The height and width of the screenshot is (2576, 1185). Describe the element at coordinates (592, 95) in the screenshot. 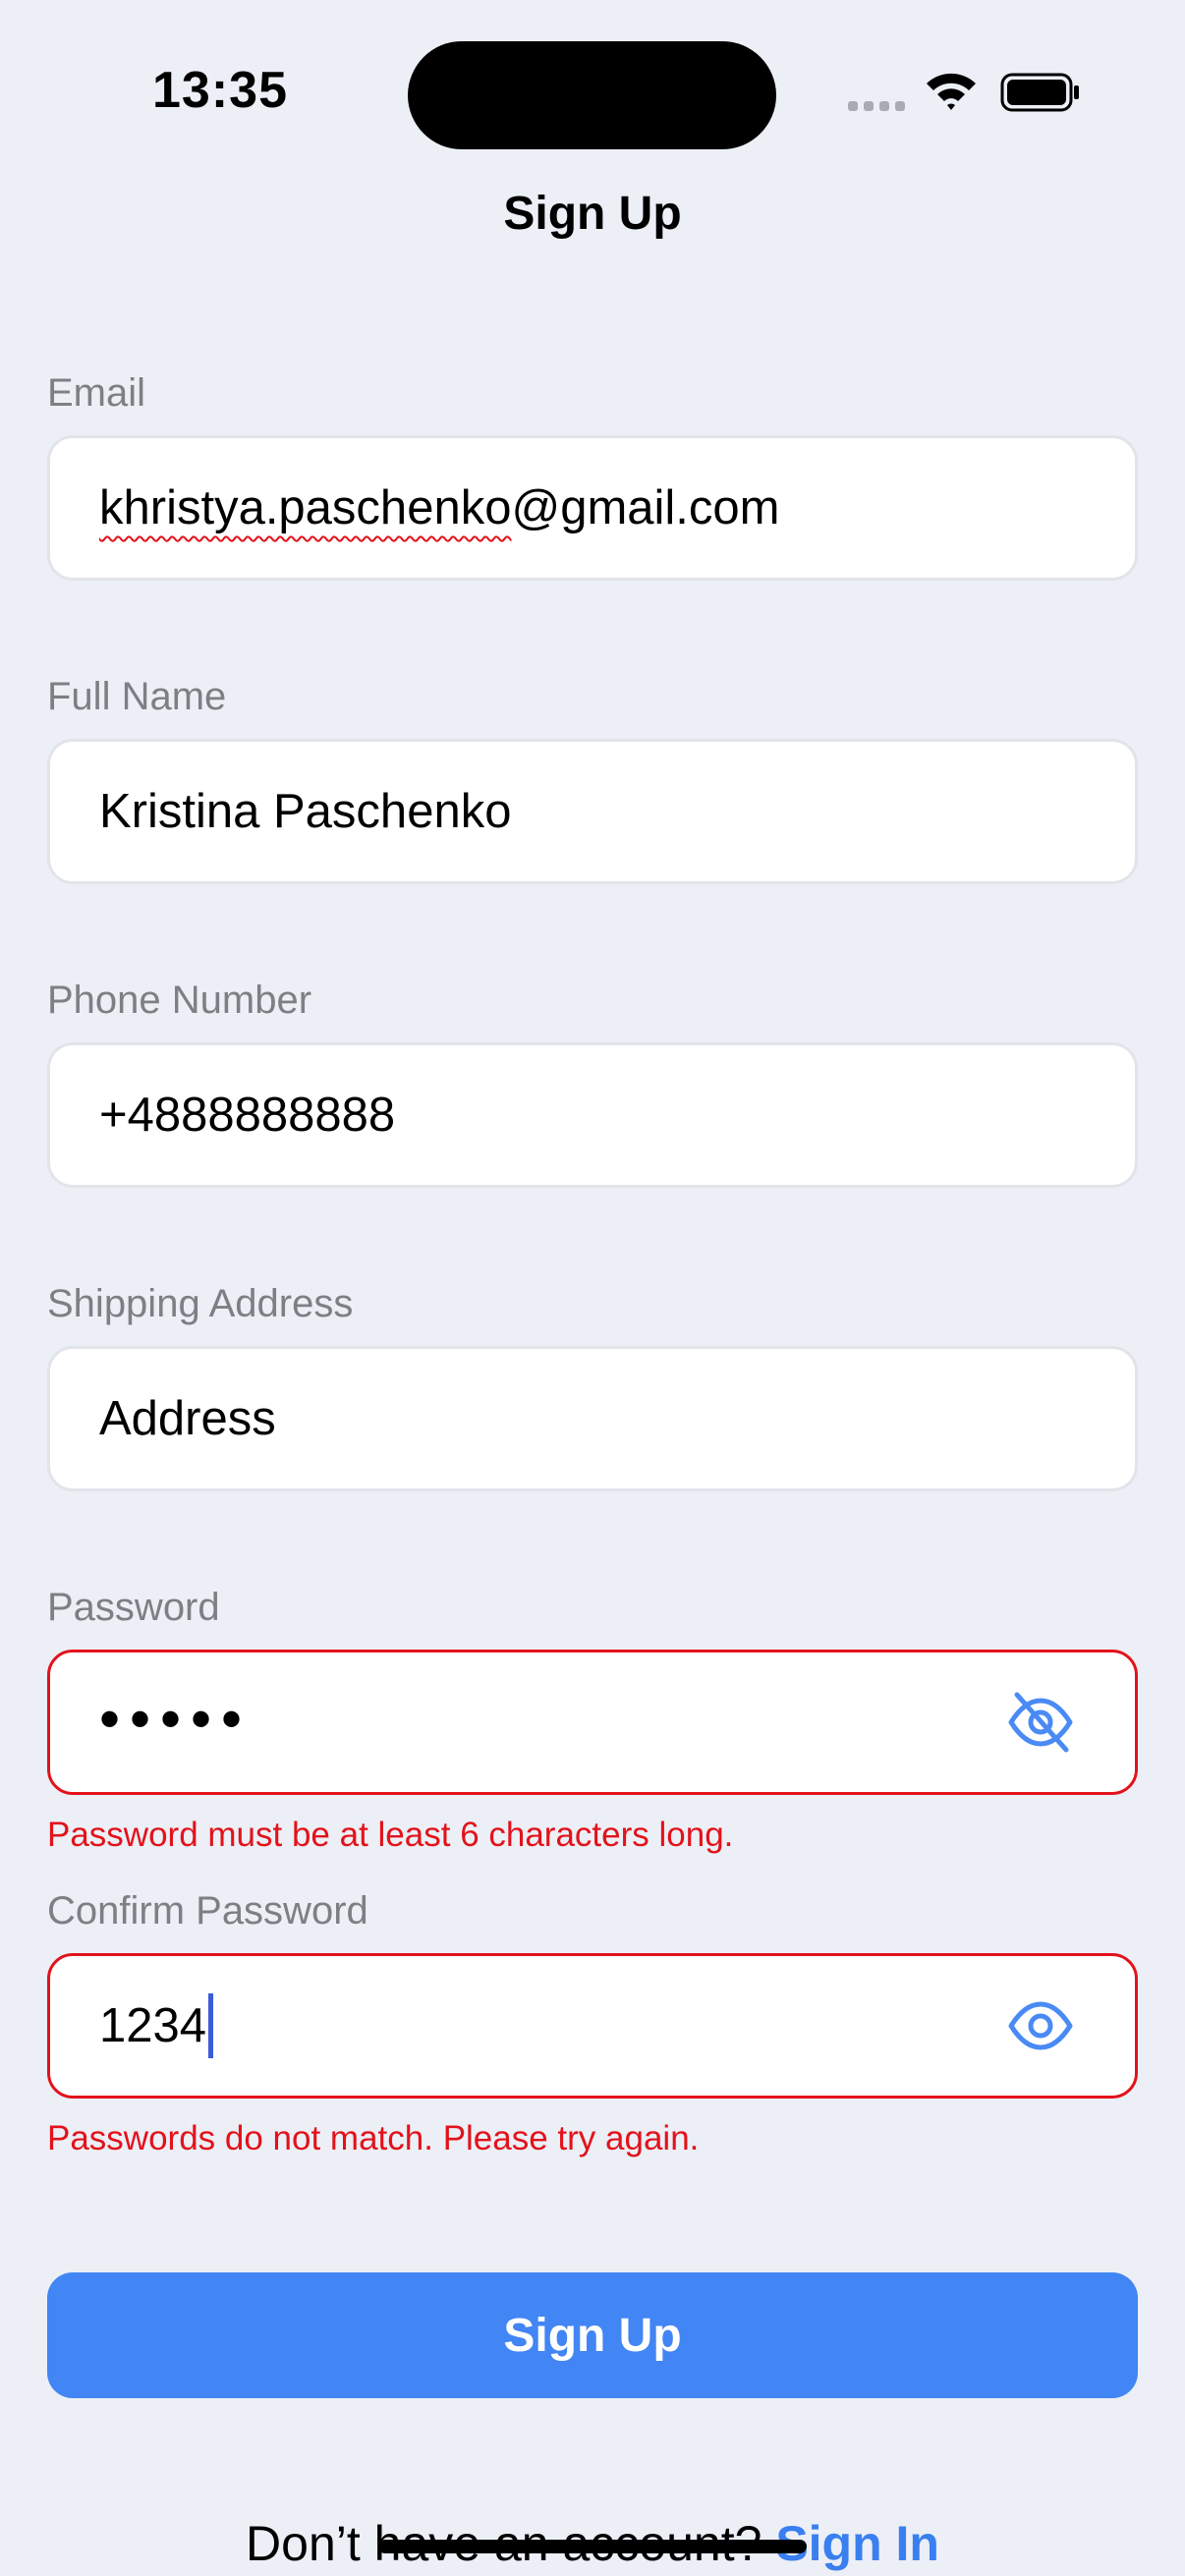

I see `dynamic-island` at that location.